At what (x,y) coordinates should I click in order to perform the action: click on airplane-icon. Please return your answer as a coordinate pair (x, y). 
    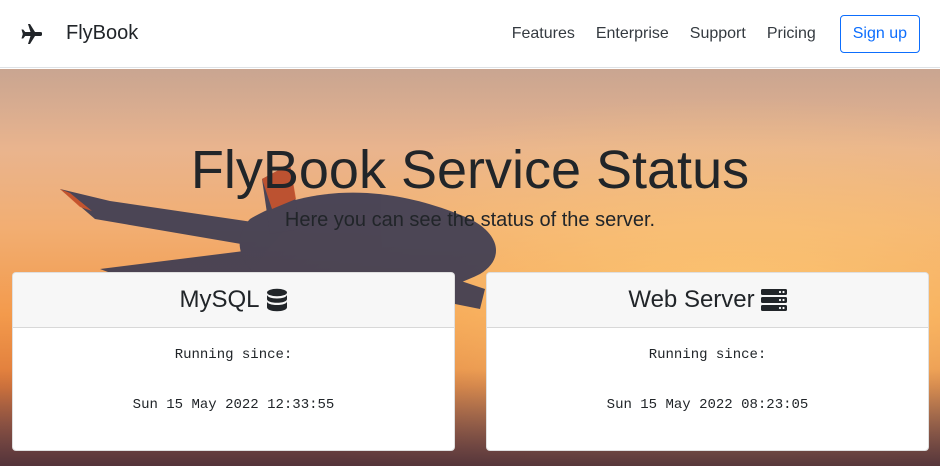
    Looking at the image, I should click on (32, 34).